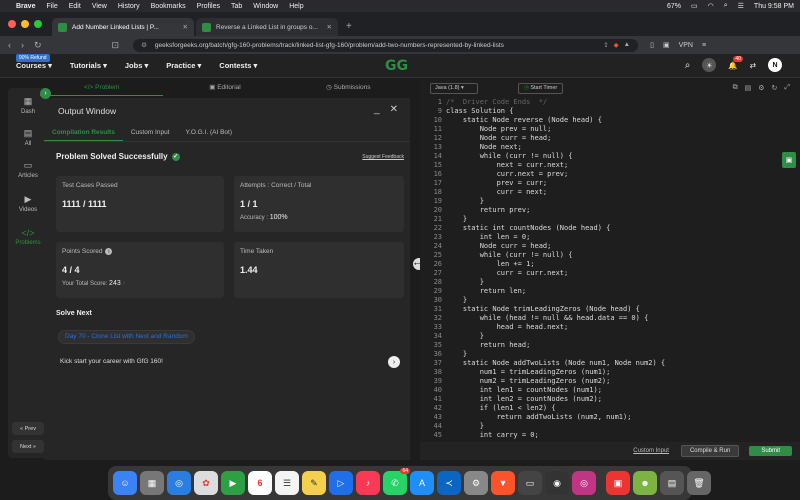 This screenshot has height=500, width=800. I want to click on custom-input-link: Custom Input, so click(651, 451).